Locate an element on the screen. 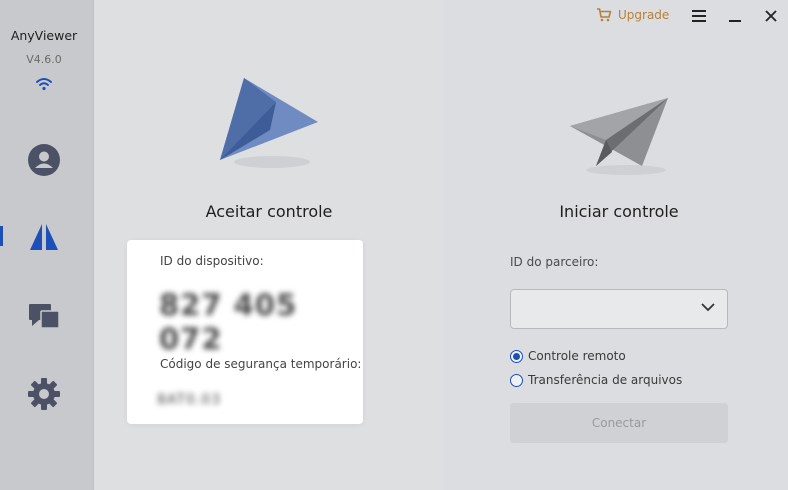 Image resolution: width=788 pixels, height=490 pixels. menu-icon is located at coordinates (699, 16).